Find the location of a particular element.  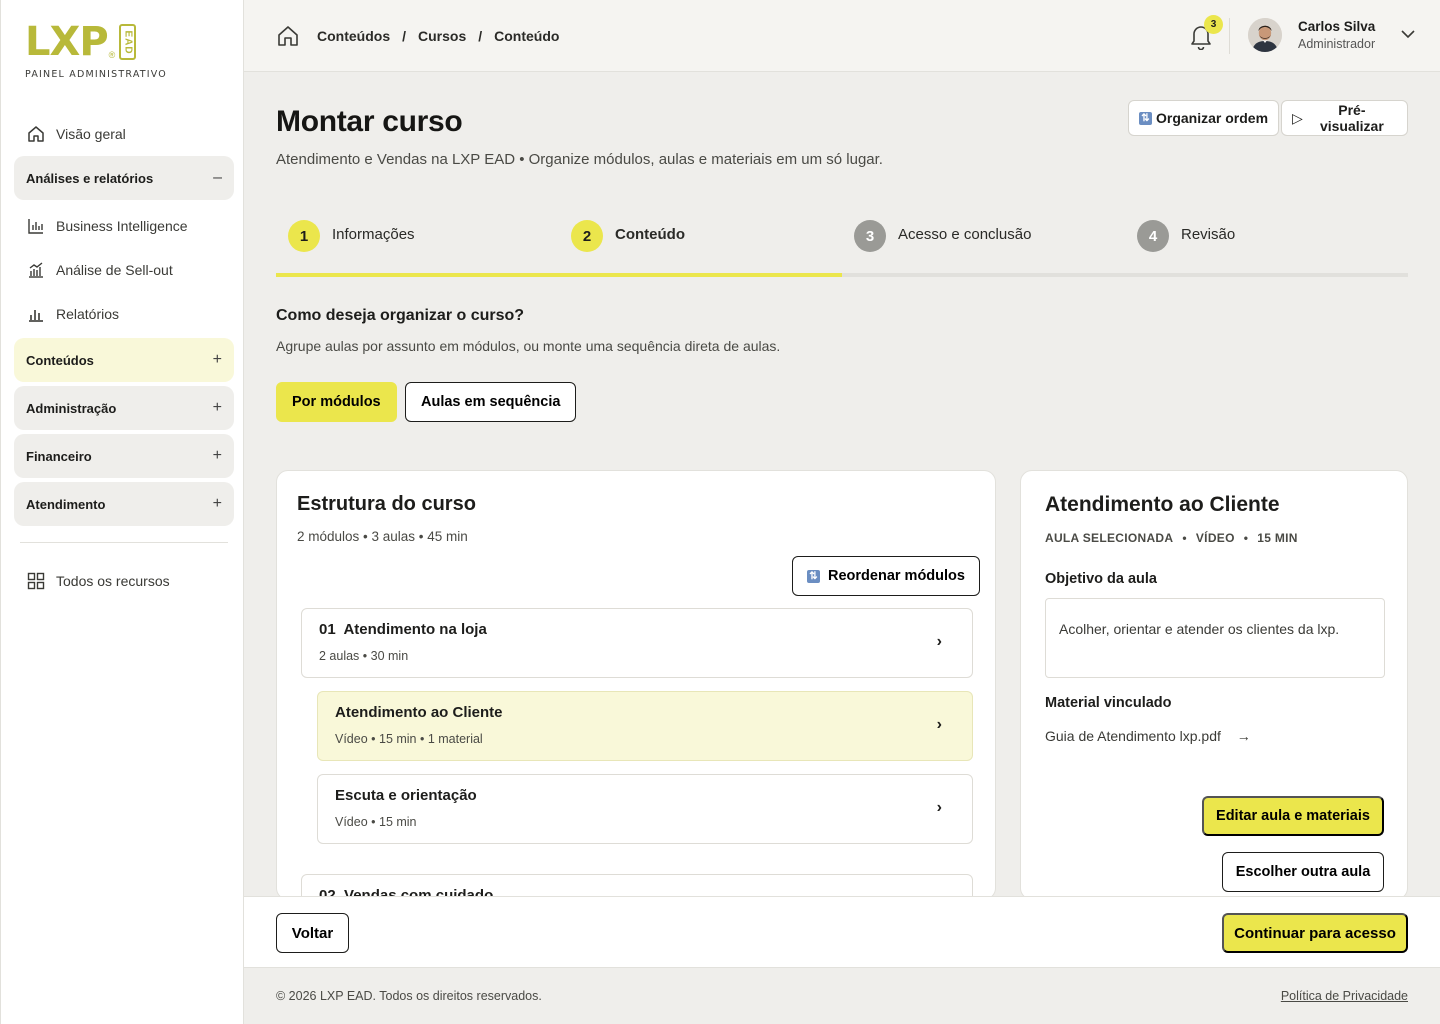

sidebar-divider is located at coordinates (124, 542).